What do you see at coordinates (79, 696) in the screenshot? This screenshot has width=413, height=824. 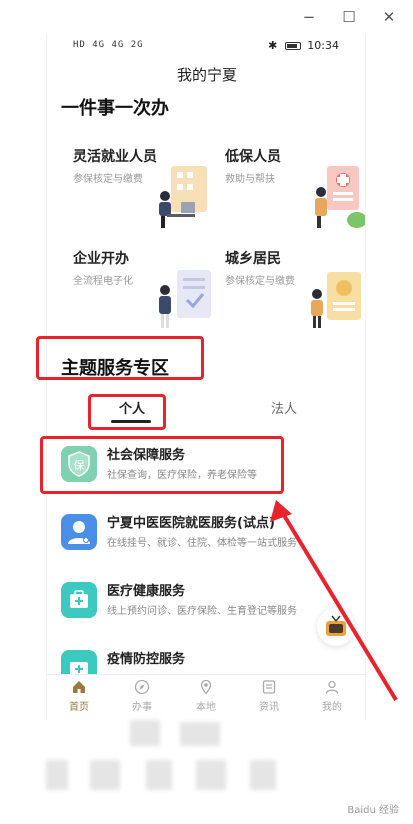 I see `nav-home: 首页` at bounding box center [79, 696].